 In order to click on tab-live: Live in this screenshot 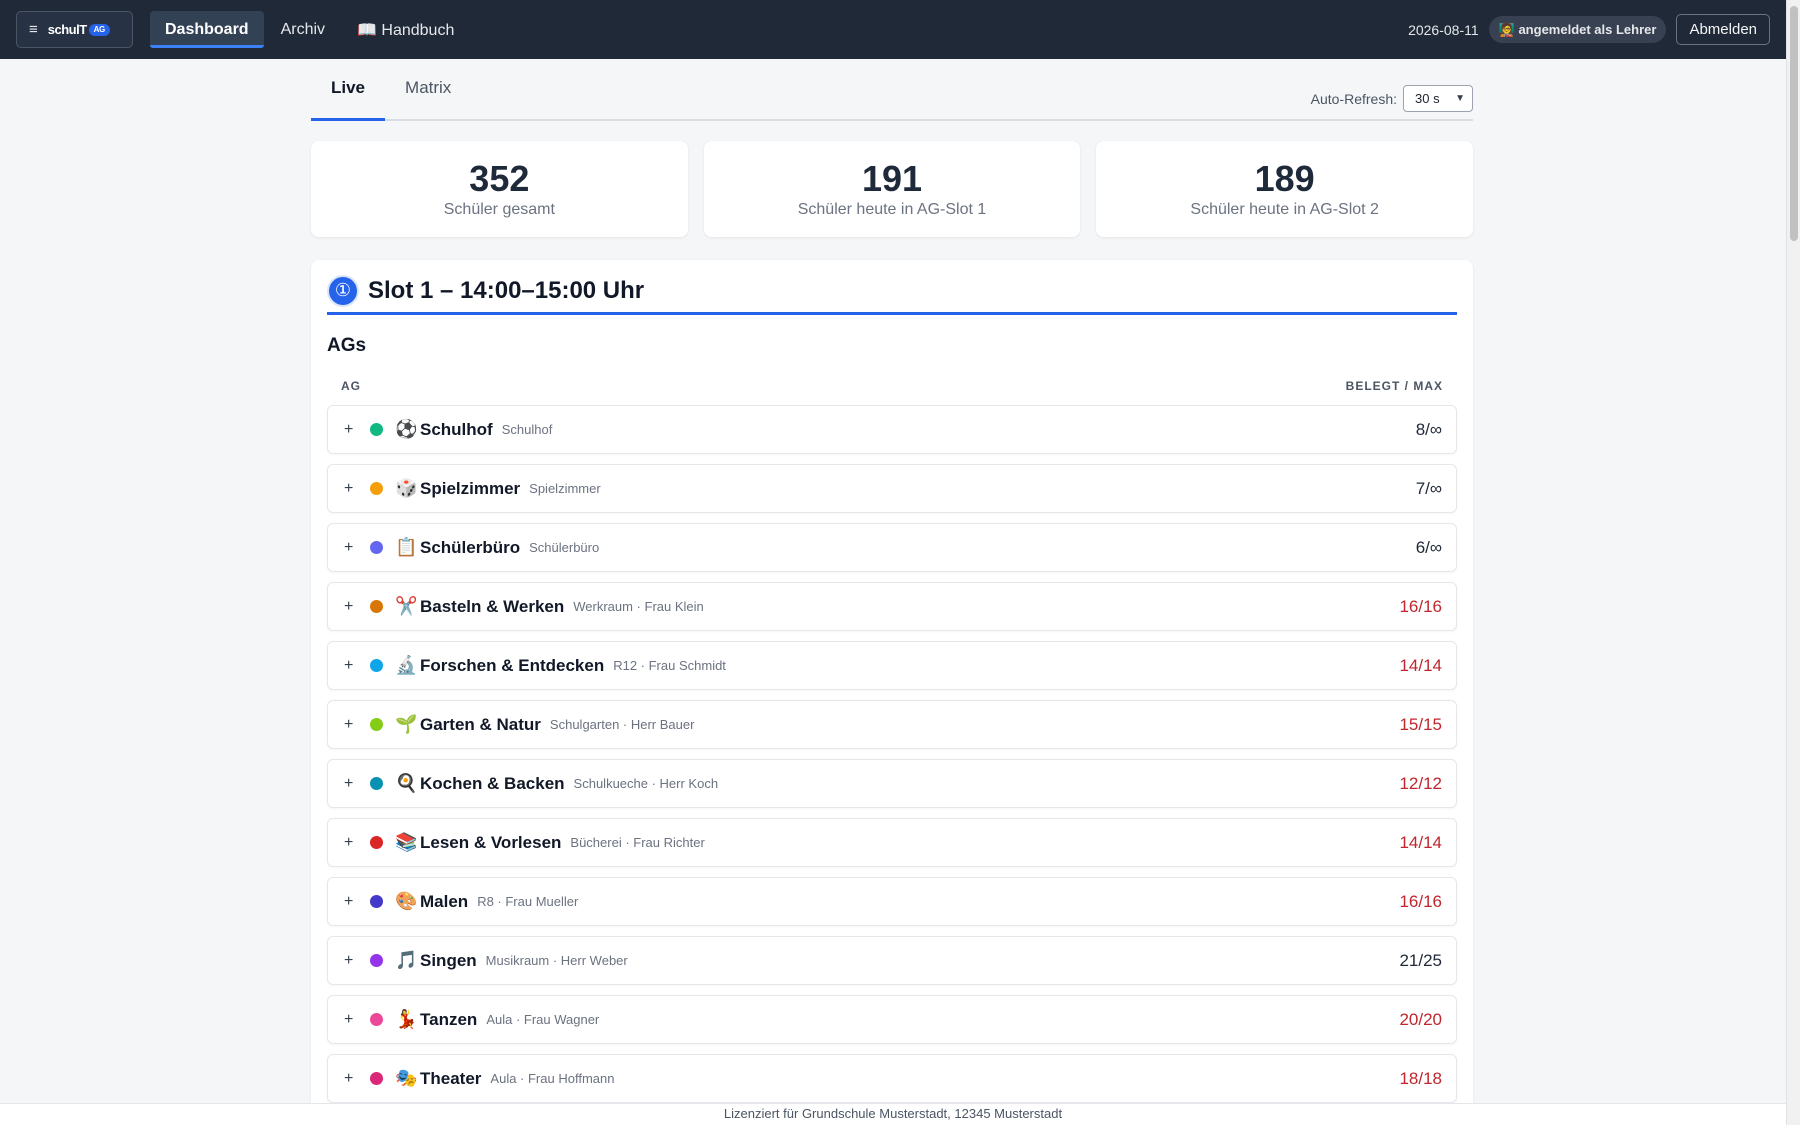, I will do `click(348, 89)`.